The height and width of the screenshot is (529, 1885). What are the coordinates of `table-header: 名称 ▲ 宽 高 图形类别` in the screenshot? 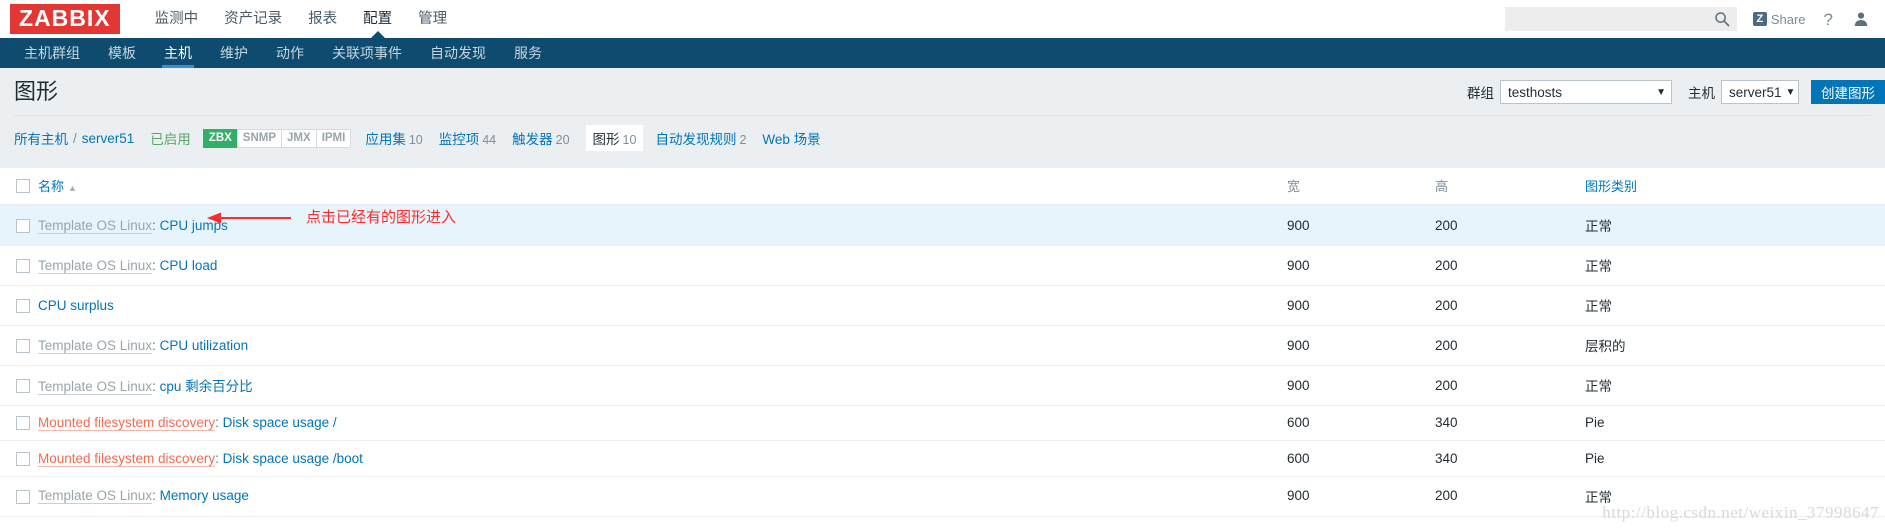 It's located at (942, 187).